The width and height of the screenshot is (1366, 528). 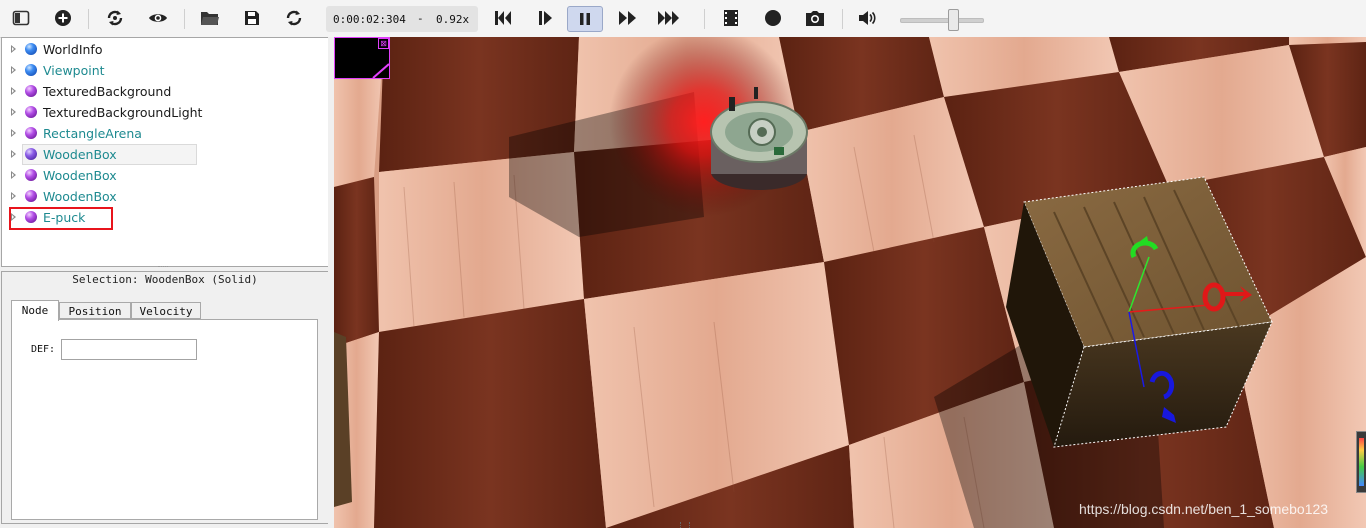 I want to click on tree-item-woodenbox-selected: WoodenBox, so click(x=162, y=154).